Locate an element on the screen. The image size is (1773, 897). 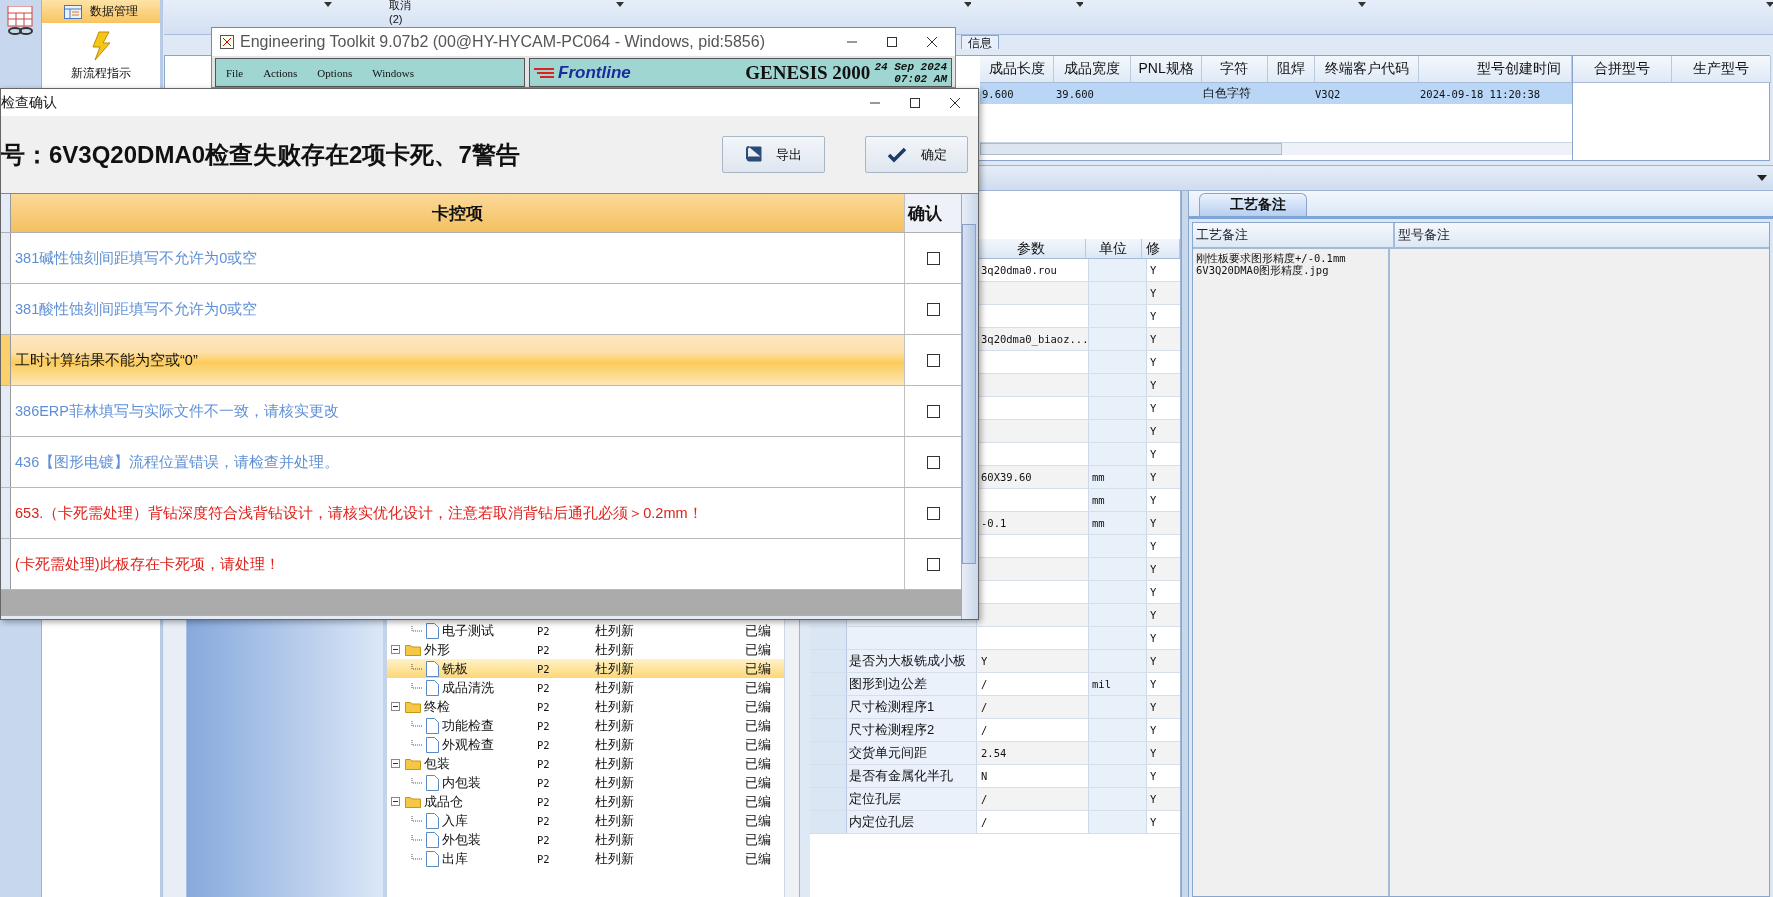
tree-label: 外包装 is located at coordinates (461, 839).